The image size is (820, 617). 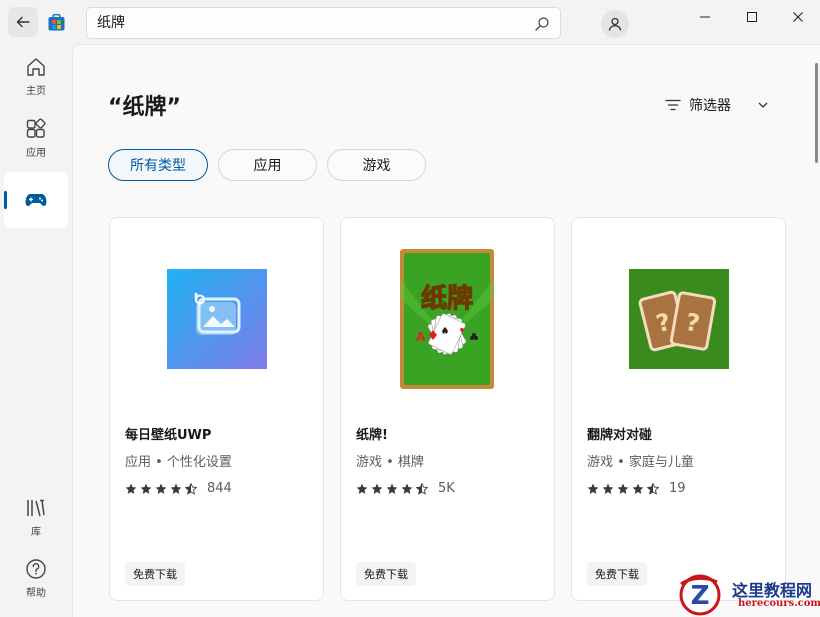 I want to click on maximize-button, so click(x=752, y=17).